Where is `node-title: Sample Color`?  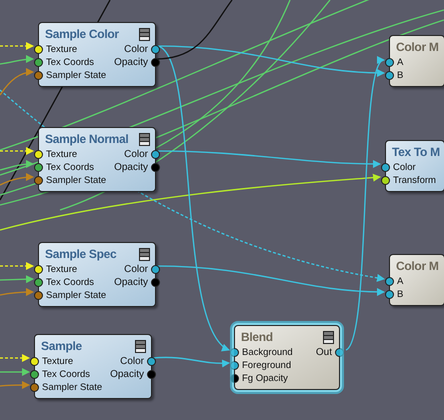 node-title: Sample Color is located at coordinates (82, 34).